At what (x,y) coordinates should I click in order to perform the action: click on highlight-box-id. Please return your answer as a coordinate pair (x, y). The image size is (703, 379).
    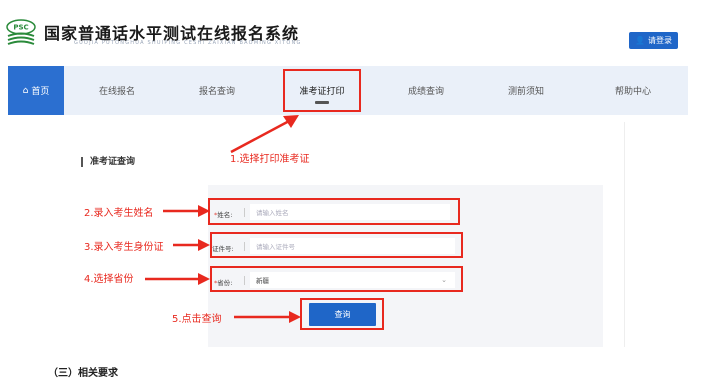
    Looking at the image, I should click on (336, 245).